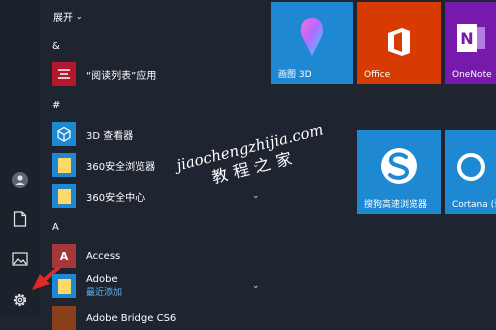 The width and height of the screenshot is (496, 330). I want to click on expand-label: 展开, so click(63, 18).